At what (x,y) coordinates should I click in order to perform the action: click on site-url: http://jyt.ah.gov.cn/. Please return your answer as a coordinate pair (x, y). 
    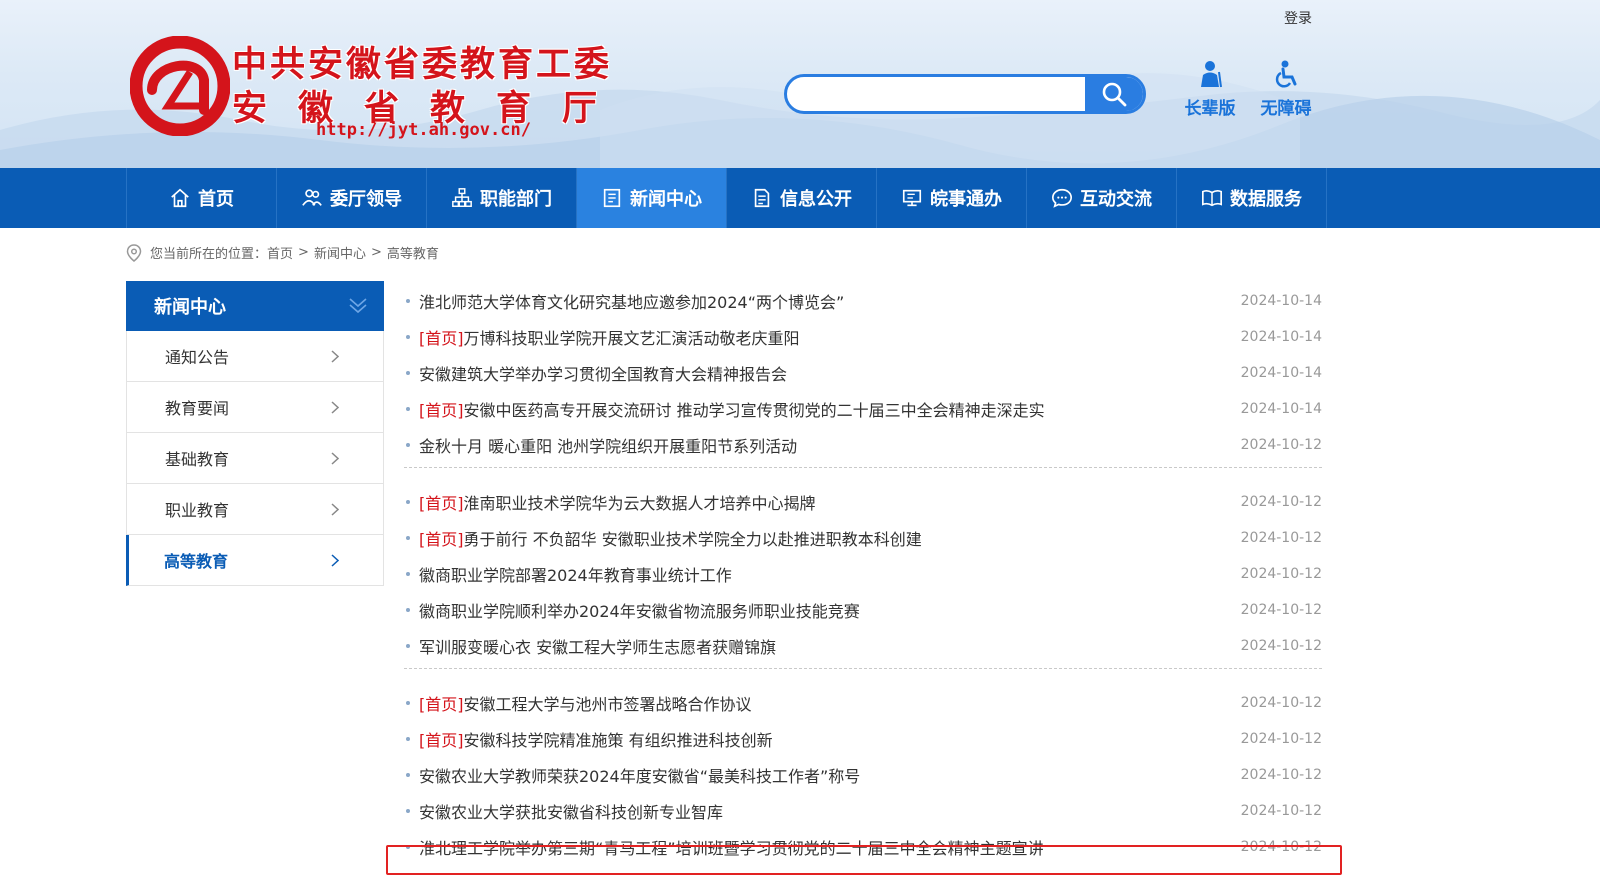
    Looking at the image, I should click on (423, 130).